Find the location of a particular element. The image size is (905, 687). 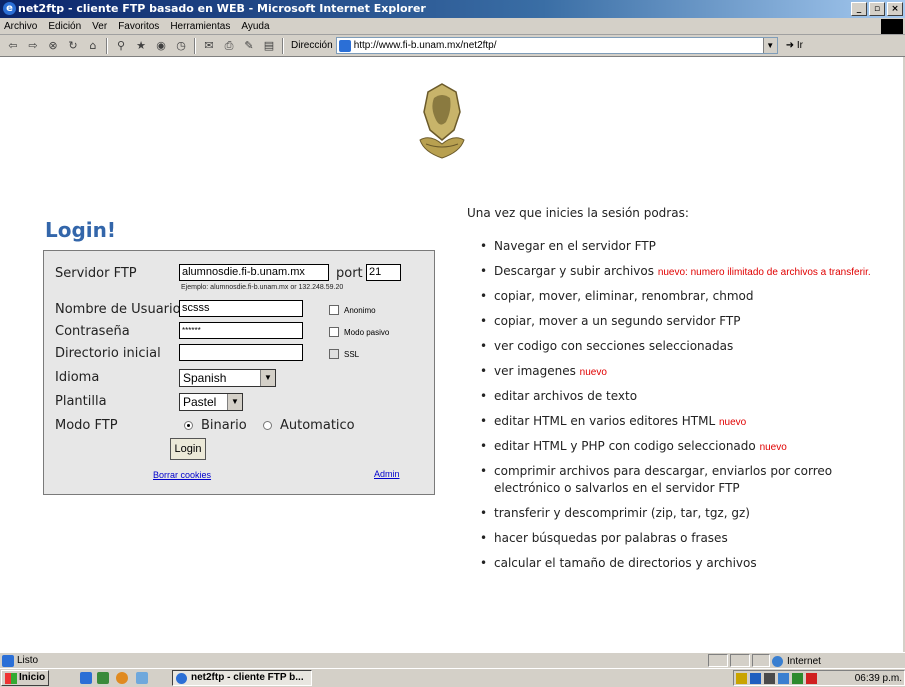

edit-icon: ✎ is located at coordinates (249, 46).